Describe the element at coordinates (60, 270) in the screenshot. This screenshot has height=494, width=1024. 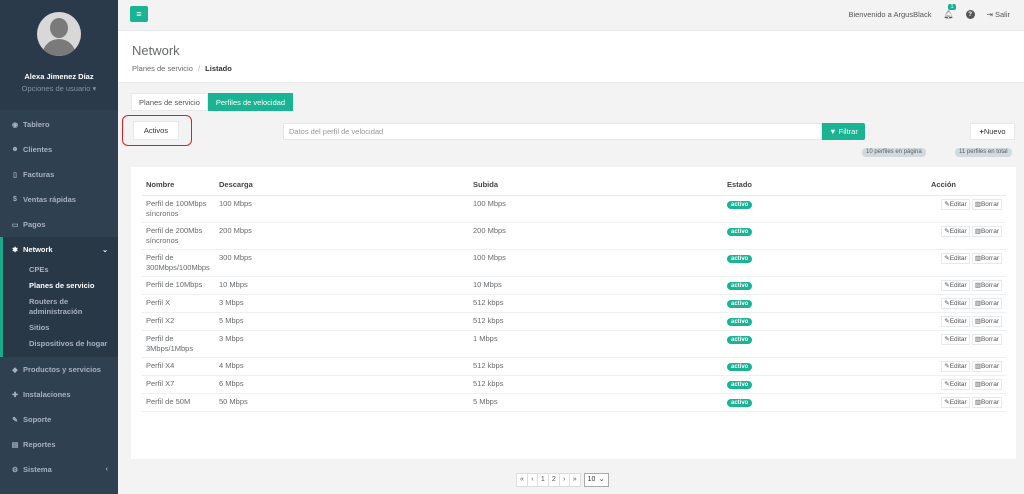
I see `sub-item-cpes: CPEs` at that location.